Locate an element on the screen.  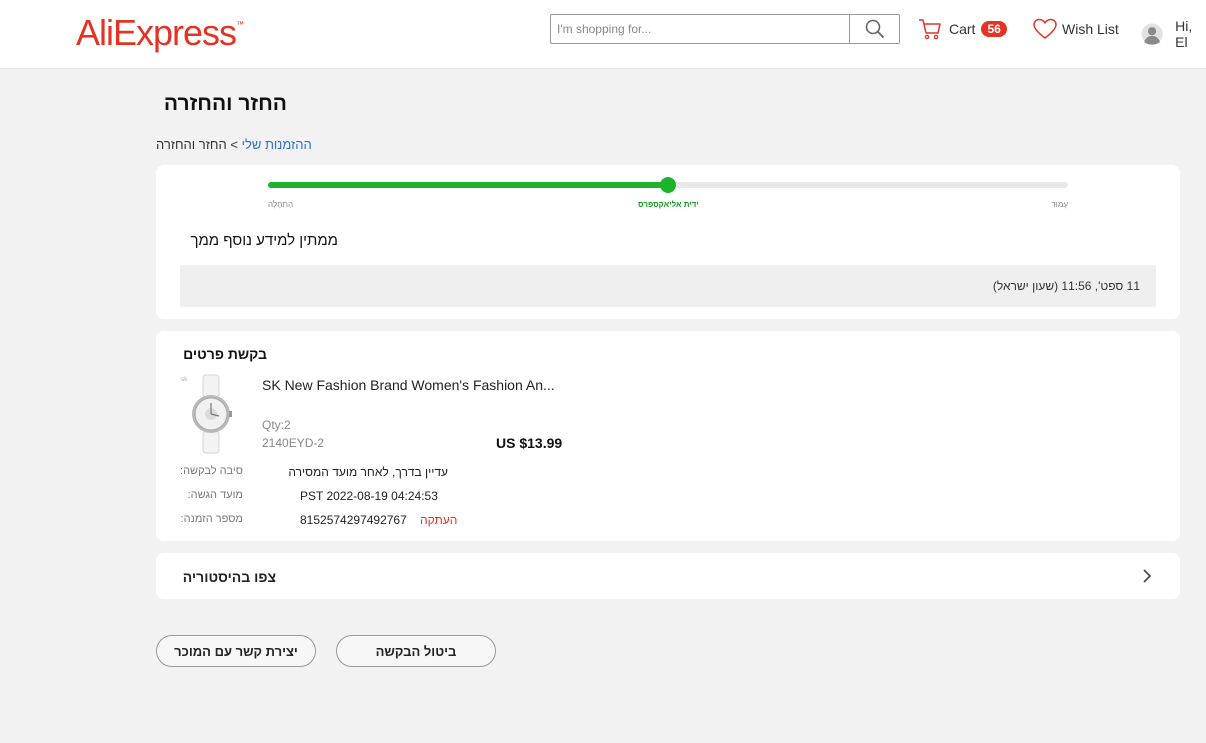
product-quantity: Qty:2 is located at coordinates (276, 425).